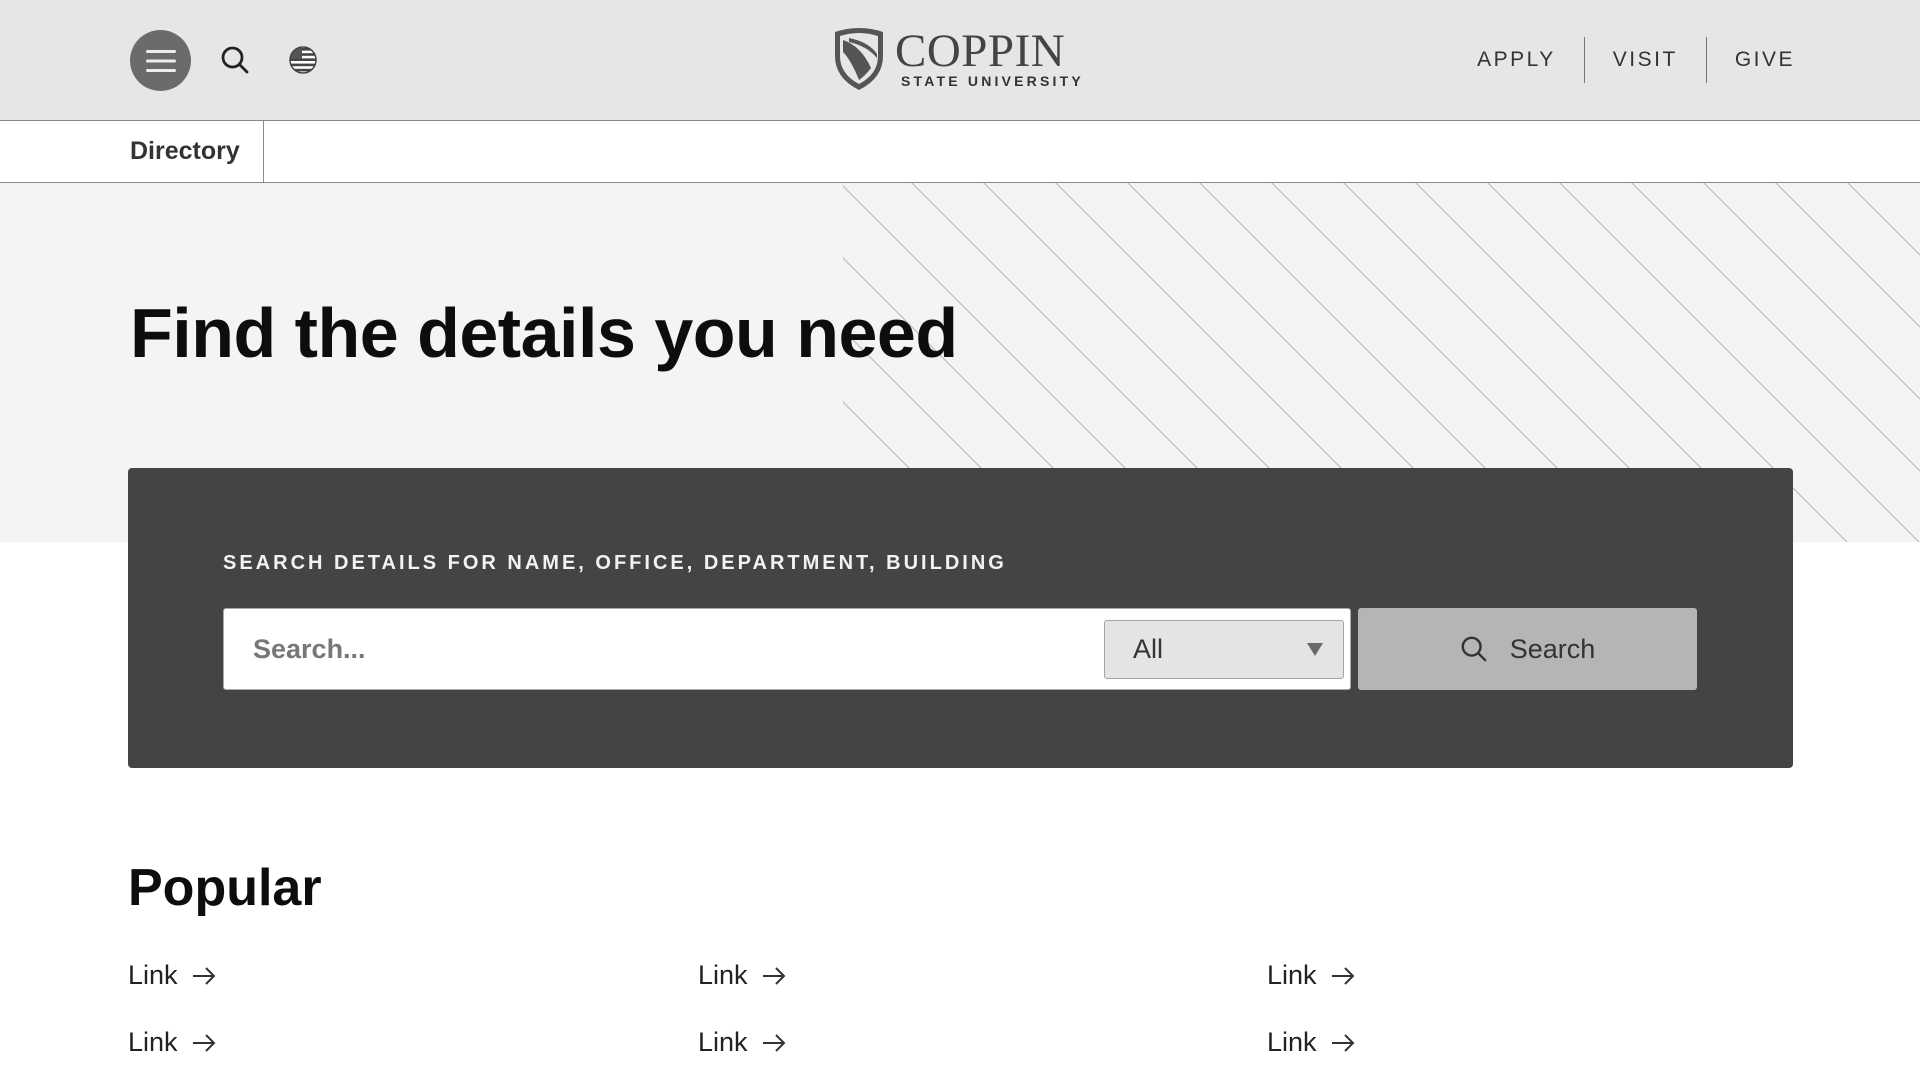  What do you see at coordinates (654, 649) in the screenshot?
I see `search-input` at bounding box center [654, 649].